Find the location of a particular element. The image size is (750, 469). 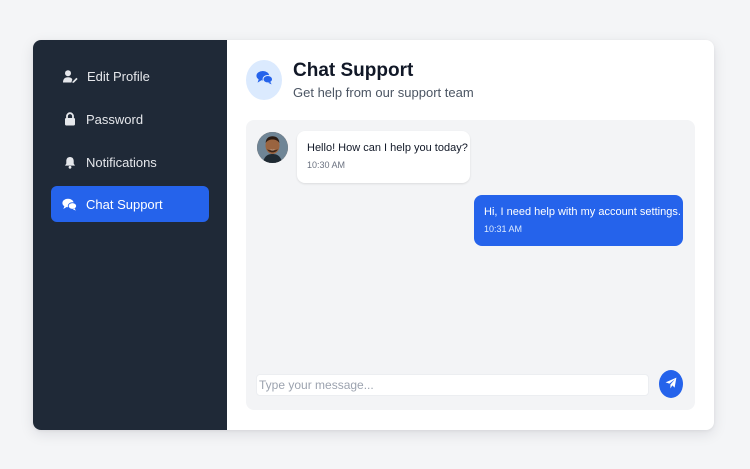

page-title: Chat Support is located at coordinates (353, 70).